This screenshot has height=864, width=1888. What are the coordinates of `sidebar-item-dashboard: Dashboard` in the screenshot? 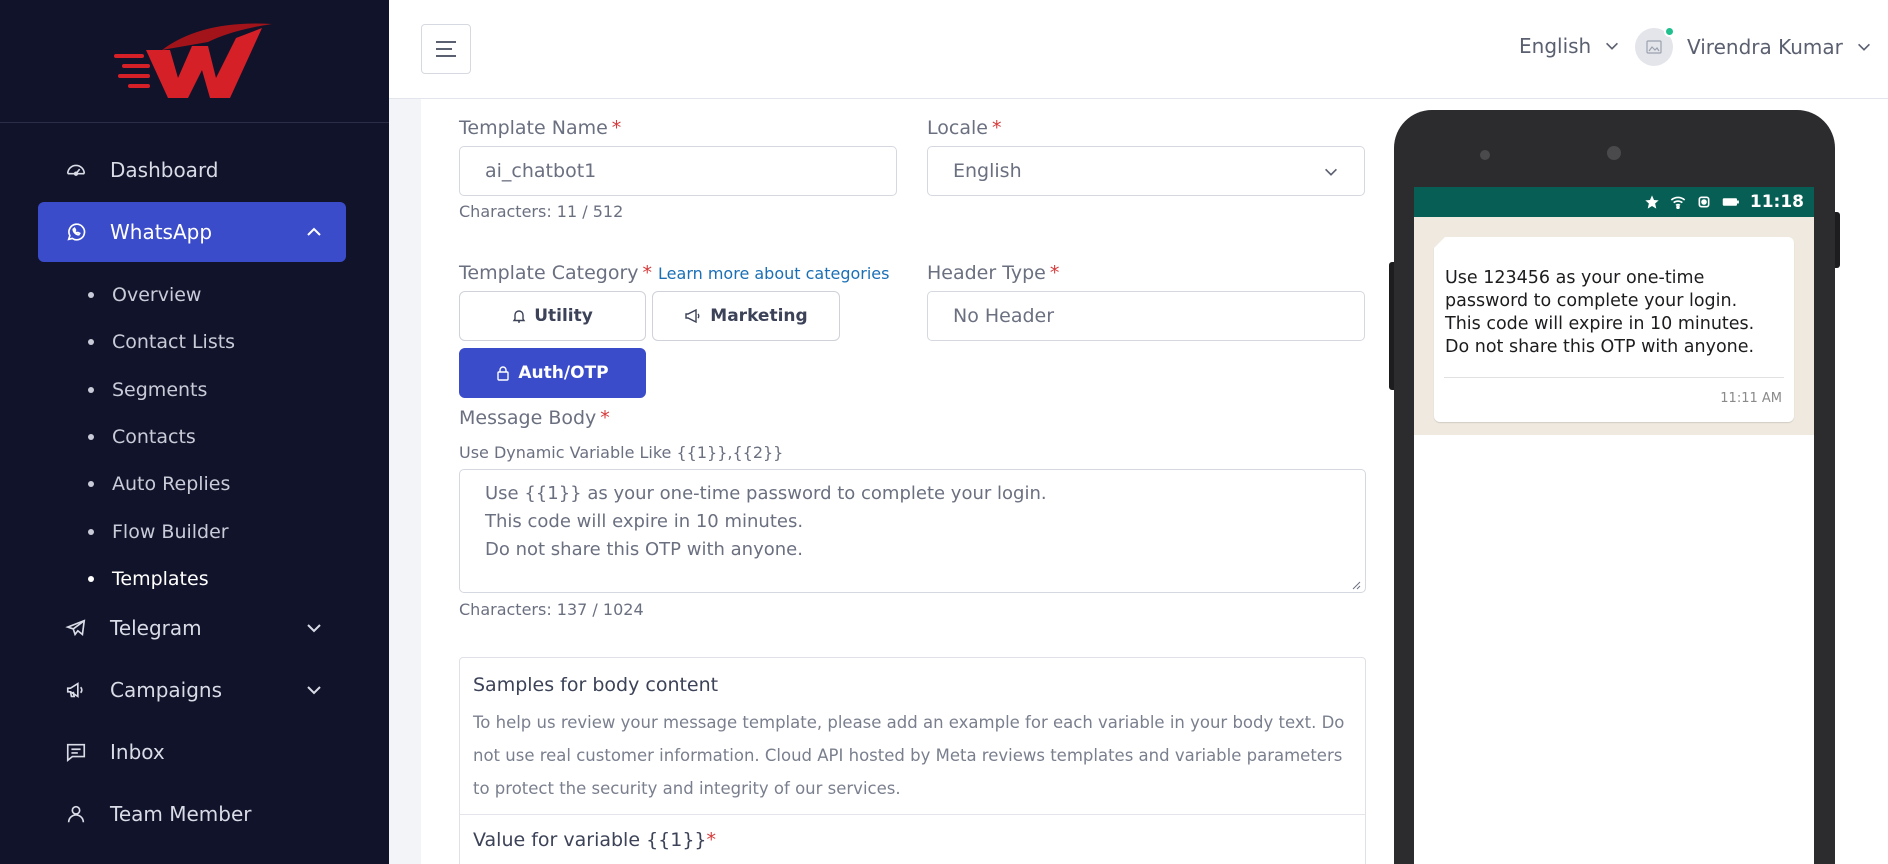 It's located at (192, 170).